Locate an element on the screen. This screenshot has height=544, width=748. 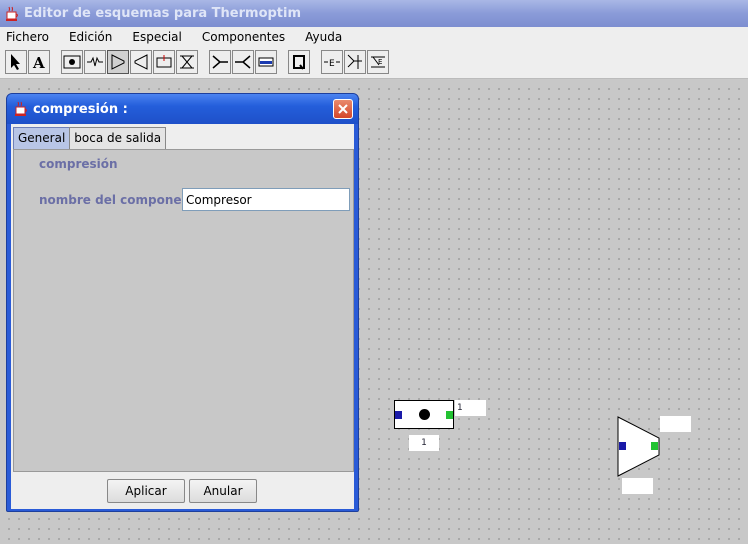
inlet-port is located at coordinates (398, 415).